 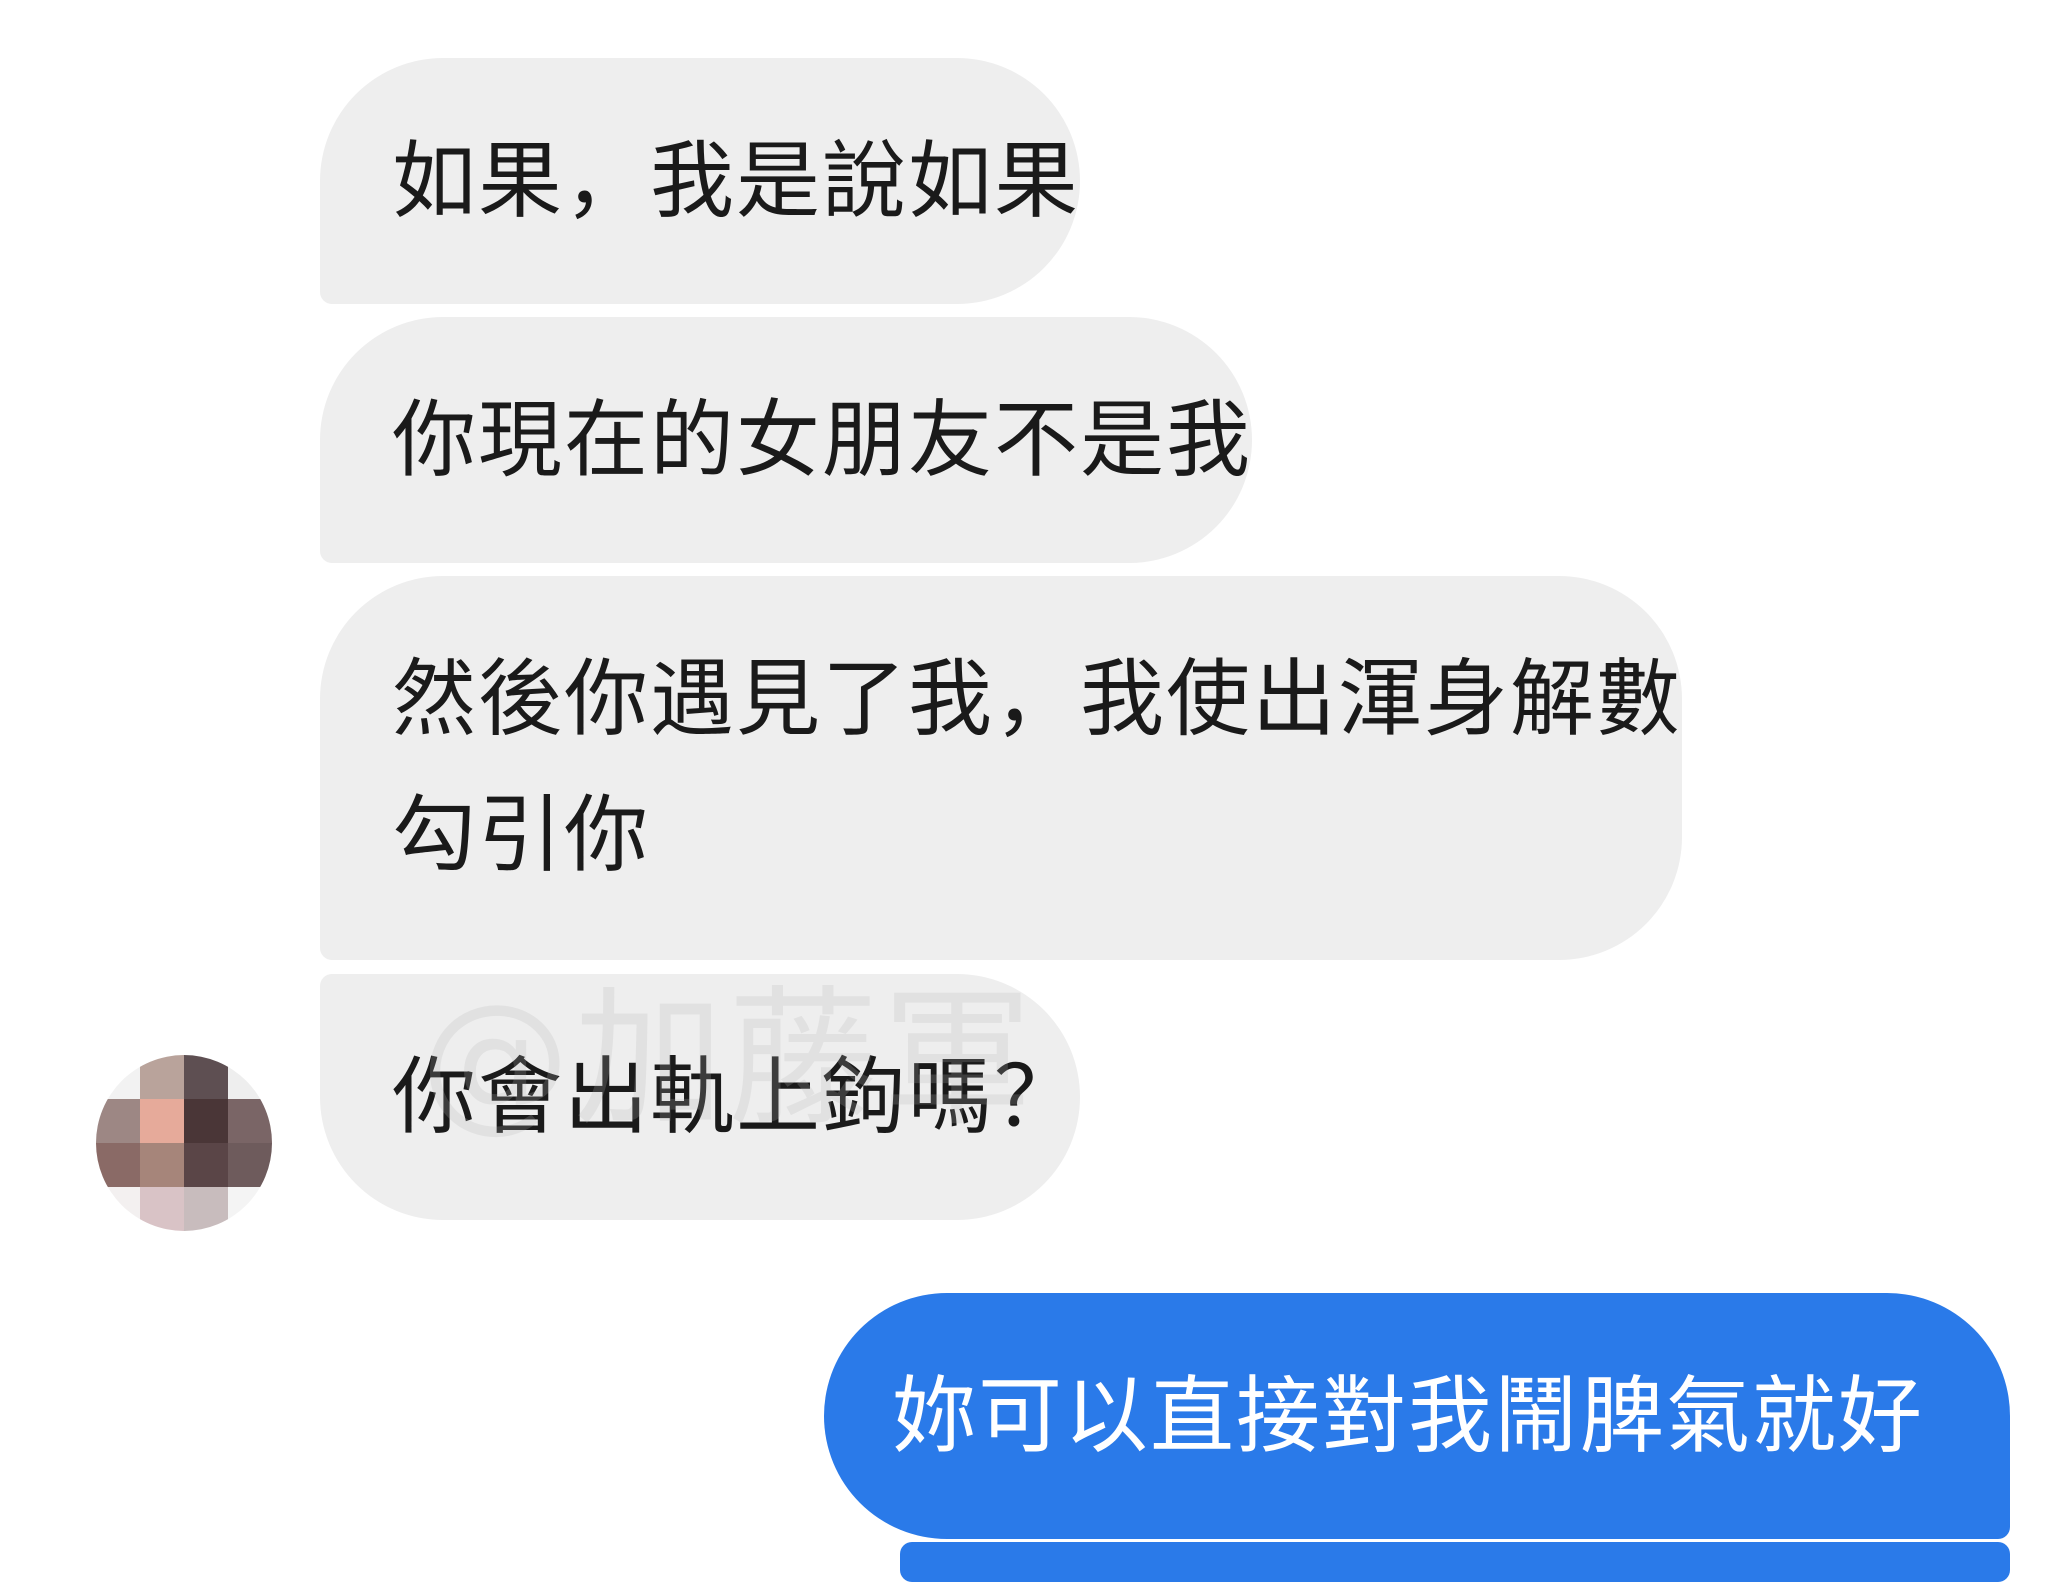 I want to click on outgoing-message-bubble: 妳可以直接對我鬧脾氣就好, so click(x=1417, y=1416).